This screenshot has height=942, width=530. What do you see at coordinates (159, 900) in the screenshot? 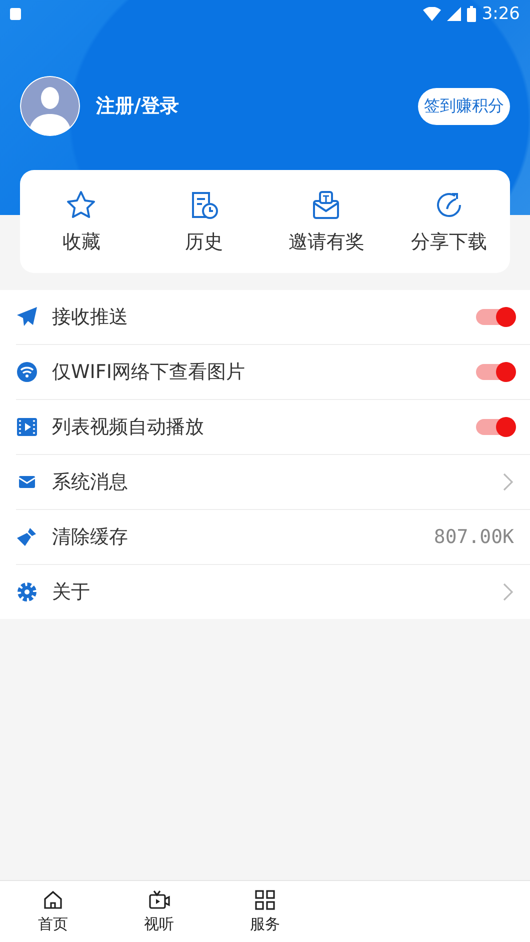
I see `tv-icon` at bounding box center [159, 900].